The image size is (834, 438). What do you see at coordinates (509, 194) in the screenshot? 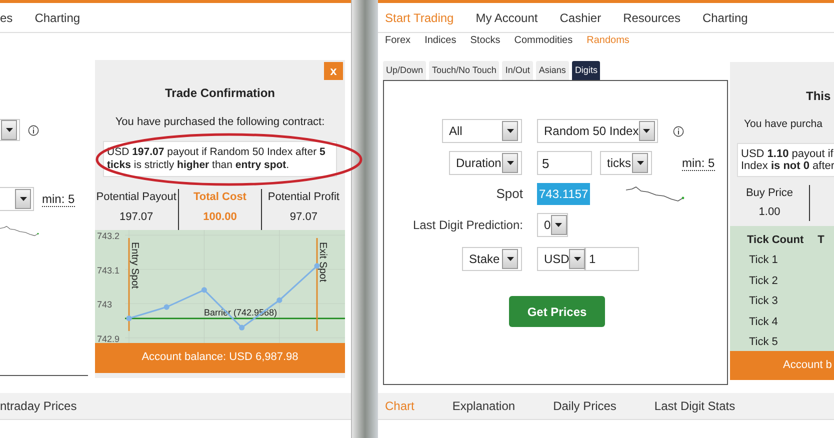
I see `spot-label: Spot` at bounding box center [509, 194].